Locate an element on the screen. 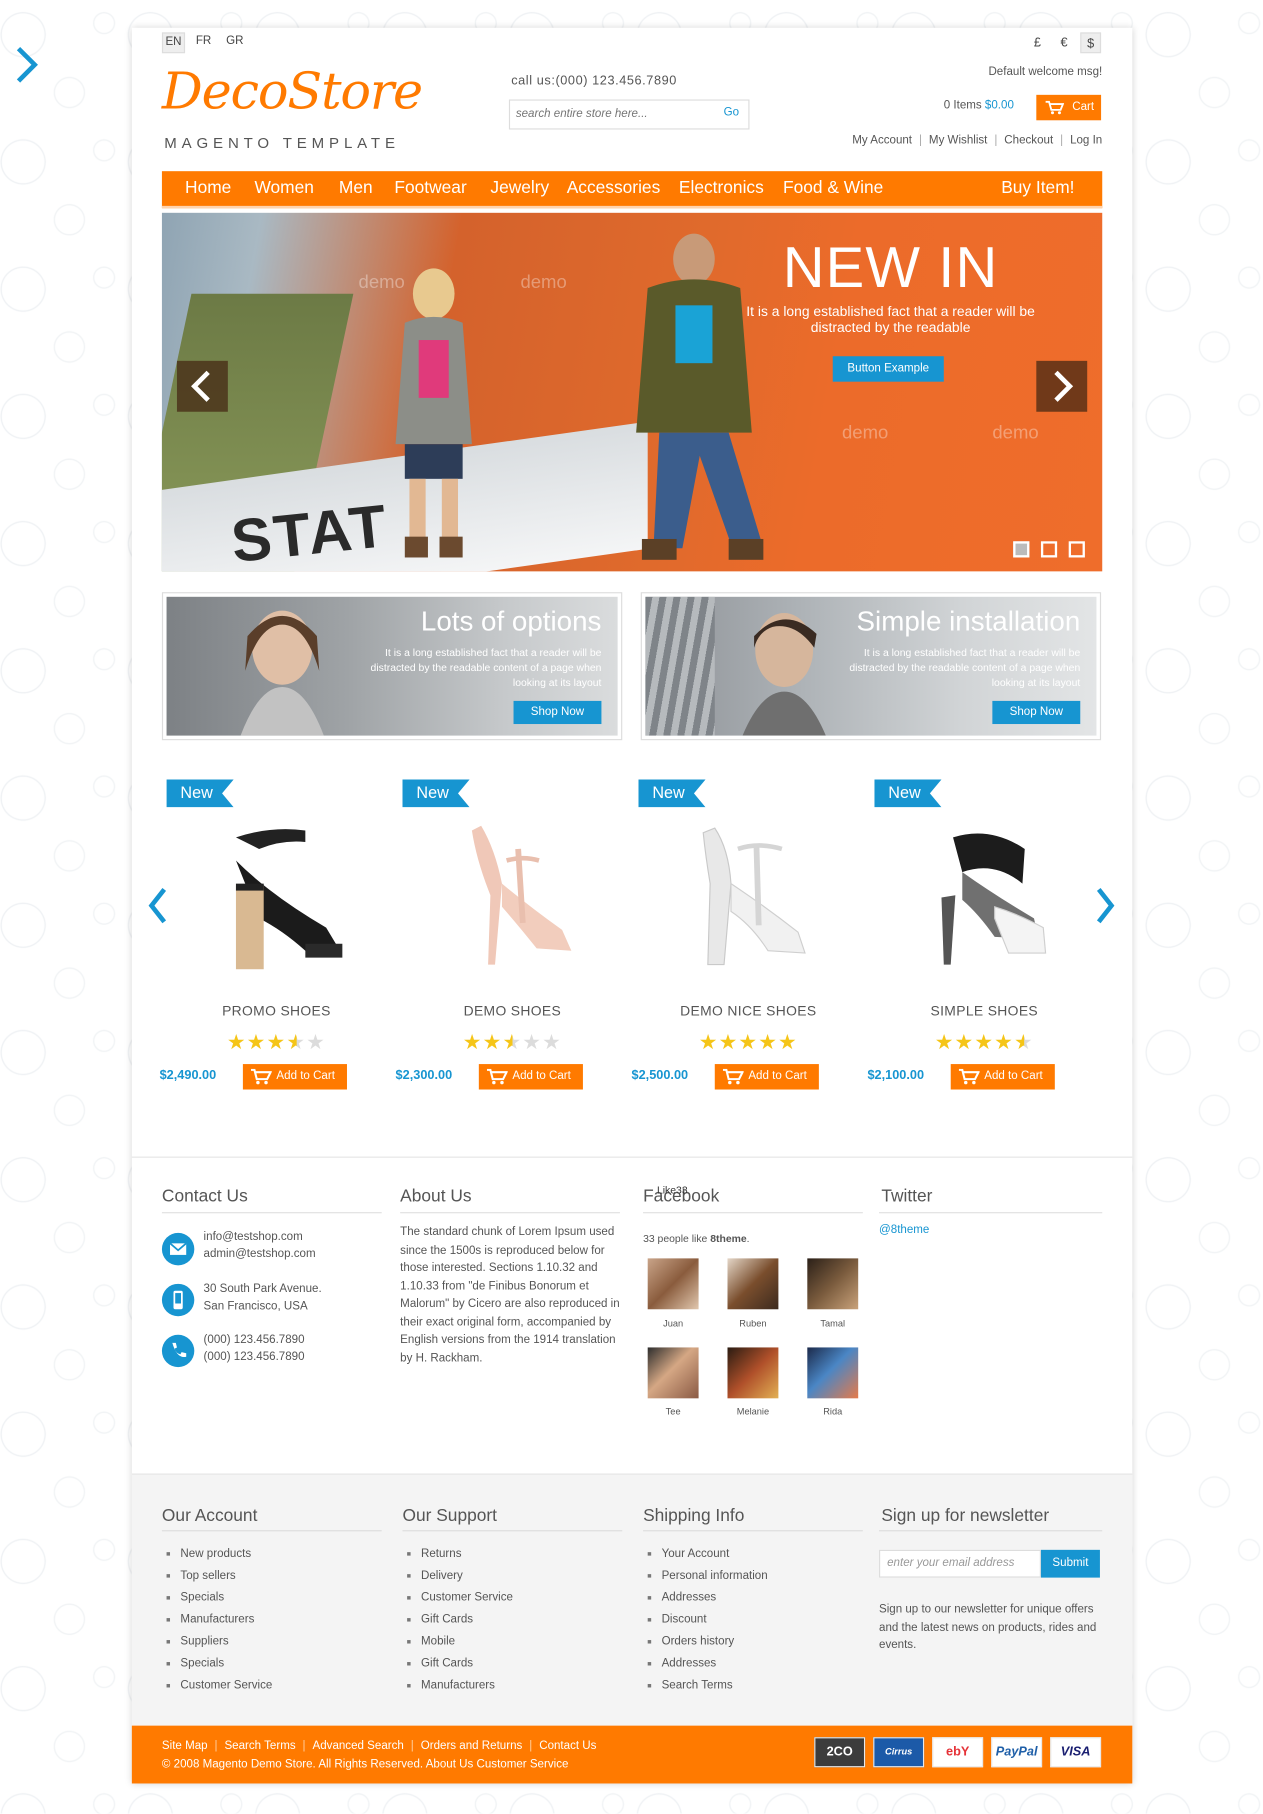  footer-link: Search Terms is located at coordinates (705, 1686).